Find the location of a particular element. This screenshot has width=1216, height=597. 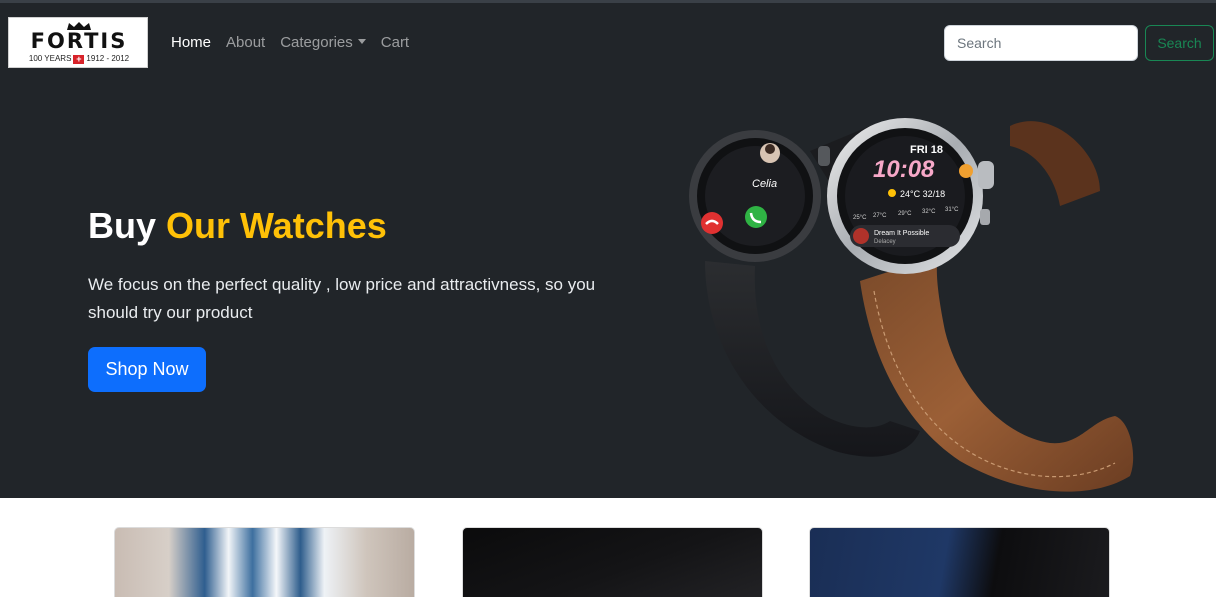

watch-song: Dream It Possible is located at coordinates (901, 233).